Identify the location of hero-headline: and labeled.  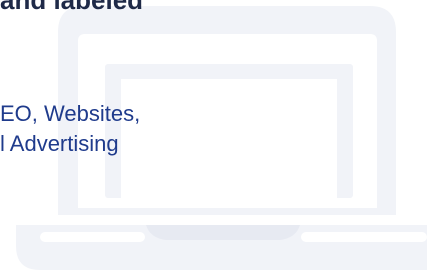
(72, 7).